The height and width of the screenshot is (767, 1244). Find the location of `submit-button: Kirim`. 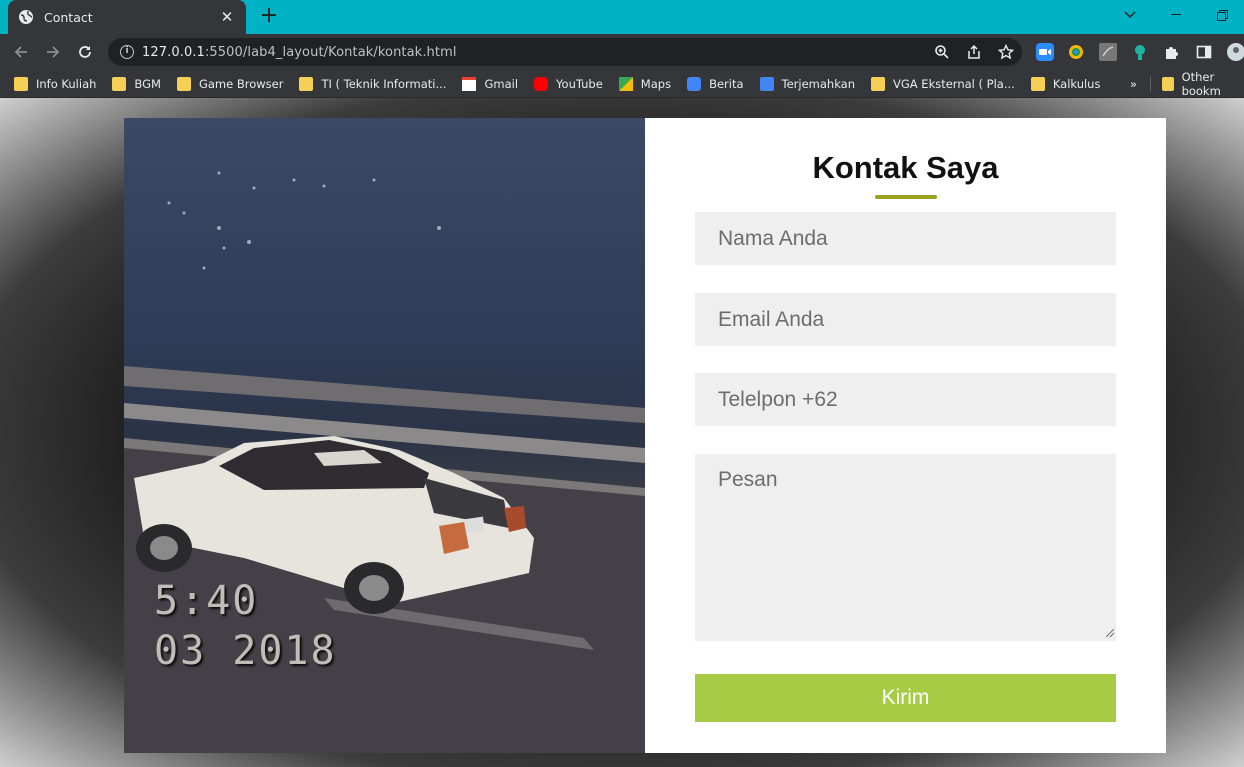

submit-button: Kirim is located at coordinates (905, 698).